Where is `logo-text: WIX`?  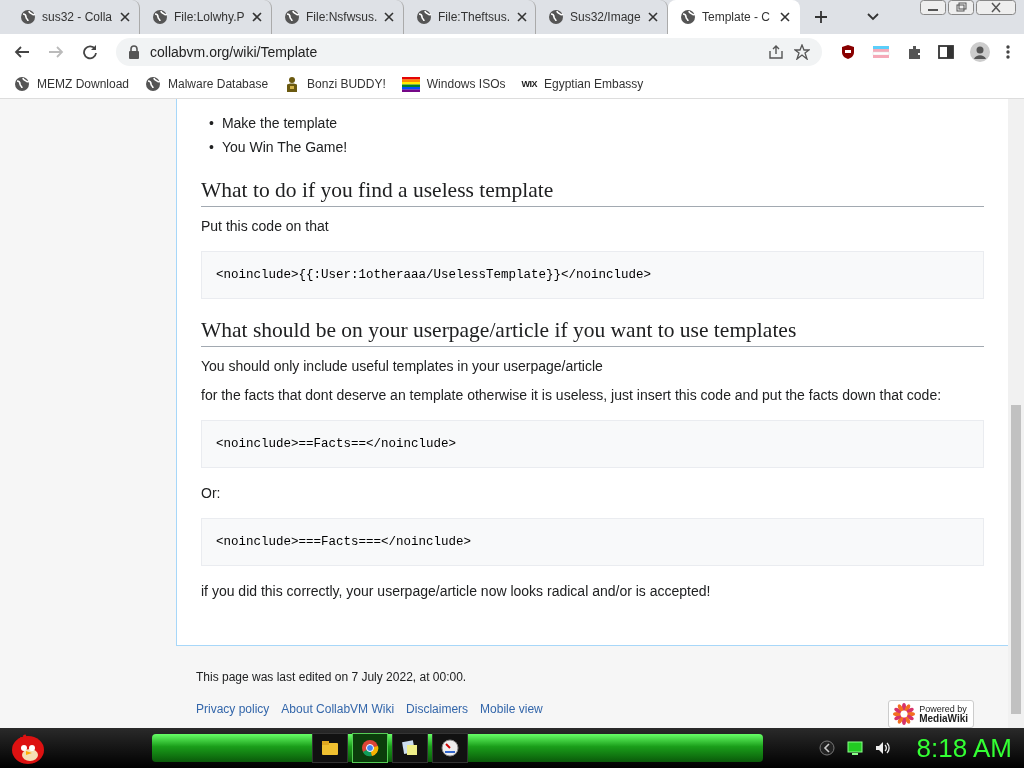
logo-text: WIX is located at coordinates (529, 84).